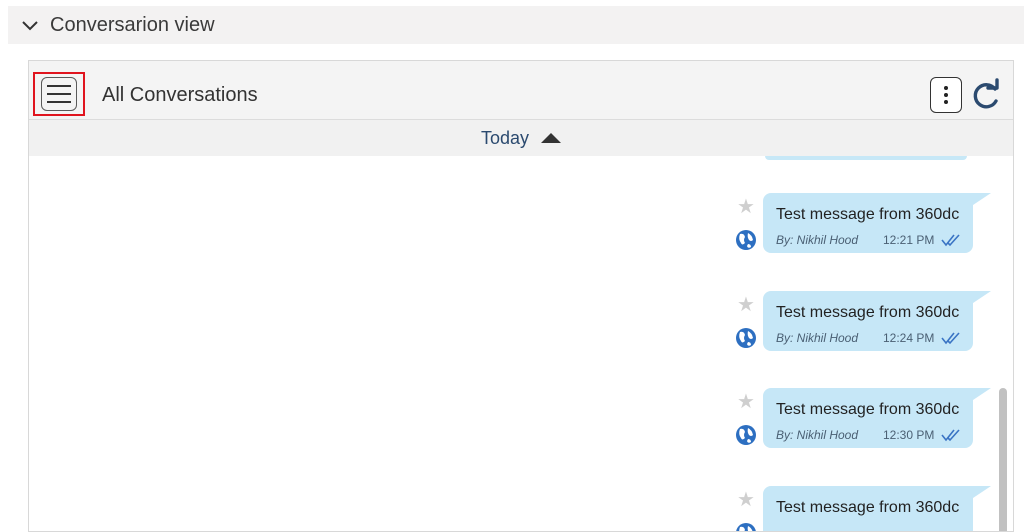 This screenshot has width=1024, height=532. I want to click on day-header: Today, so click(521, 138).